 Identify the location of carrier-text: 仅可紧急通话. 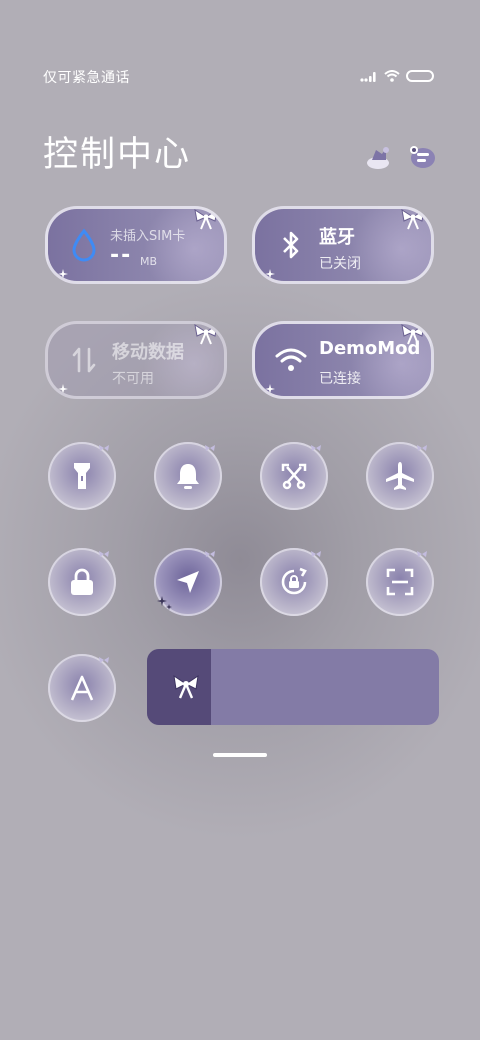
(86, 78).